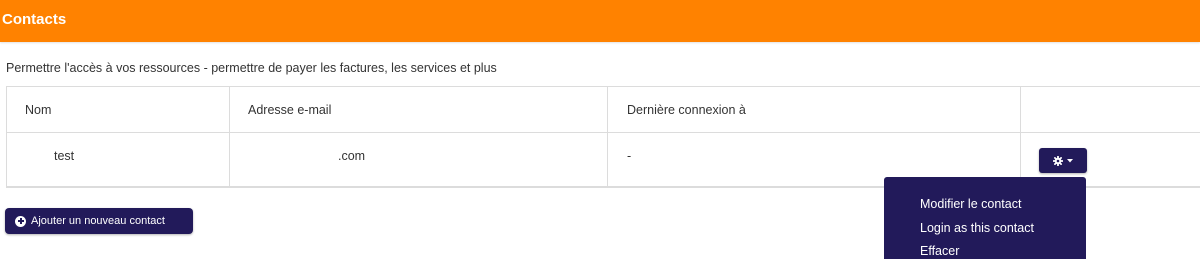 The width and height of the screenshot is (1200, 259). Describe the element at coordinates (64, 156) in the screenshot. I see `contact-name: test` at that location.